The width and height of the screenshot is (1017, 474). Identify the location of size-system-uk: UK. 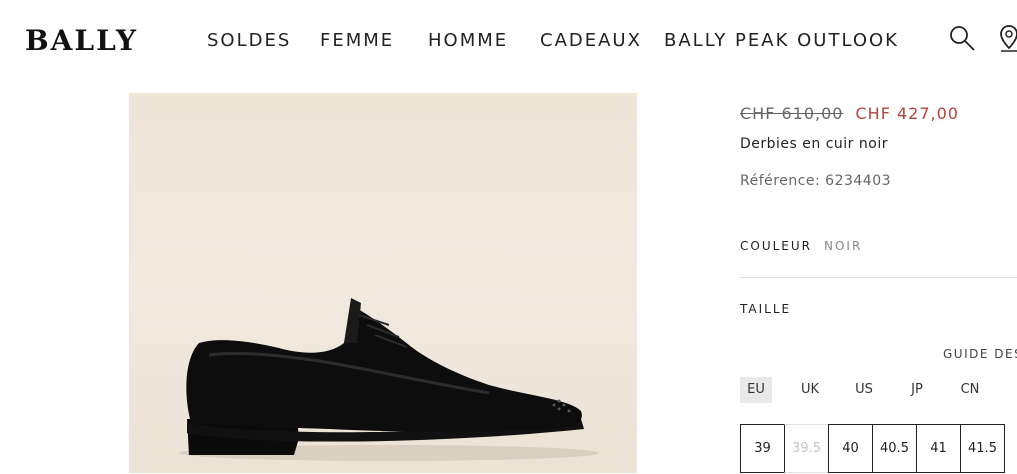
(810, 390).